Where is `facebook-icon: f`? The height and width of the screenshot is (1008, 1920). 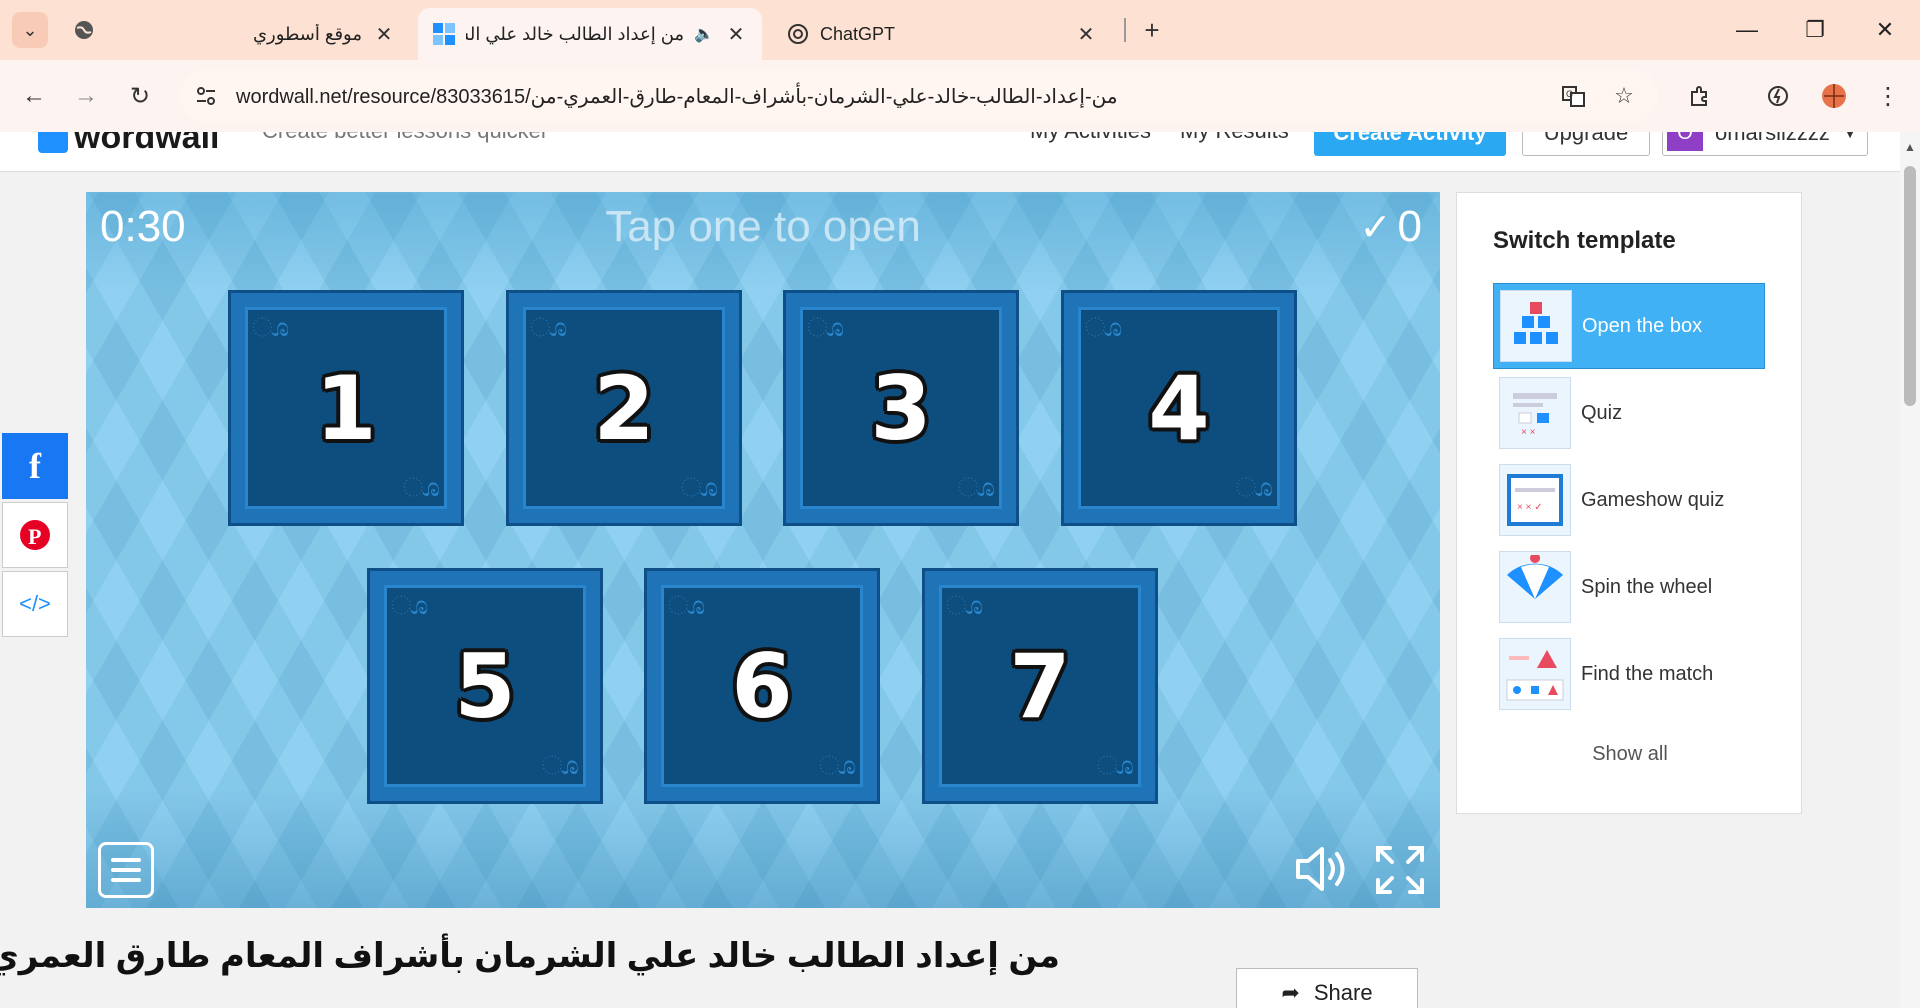
facebook-icon: f is located at coordinates (35, 466).